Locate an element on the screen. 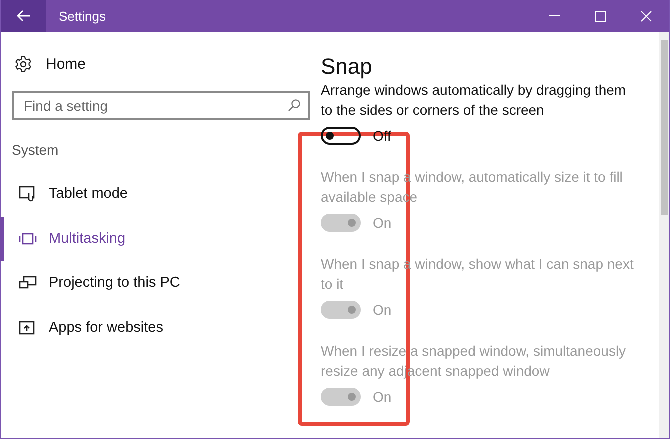 The height and width of the screenshot is (439, 670). close-icon is located at coordinates (646, 16).